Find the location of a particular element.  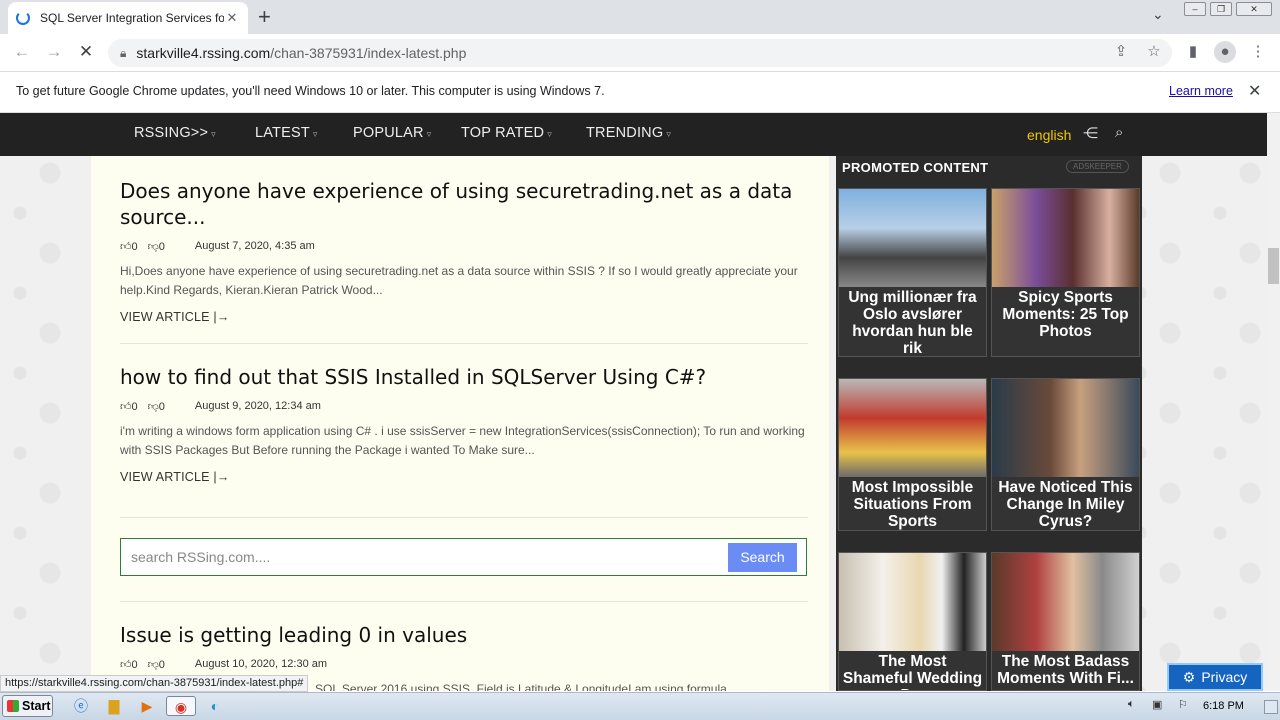

infobar-close-icon: ✕ is located at coordinates (1254, 91).